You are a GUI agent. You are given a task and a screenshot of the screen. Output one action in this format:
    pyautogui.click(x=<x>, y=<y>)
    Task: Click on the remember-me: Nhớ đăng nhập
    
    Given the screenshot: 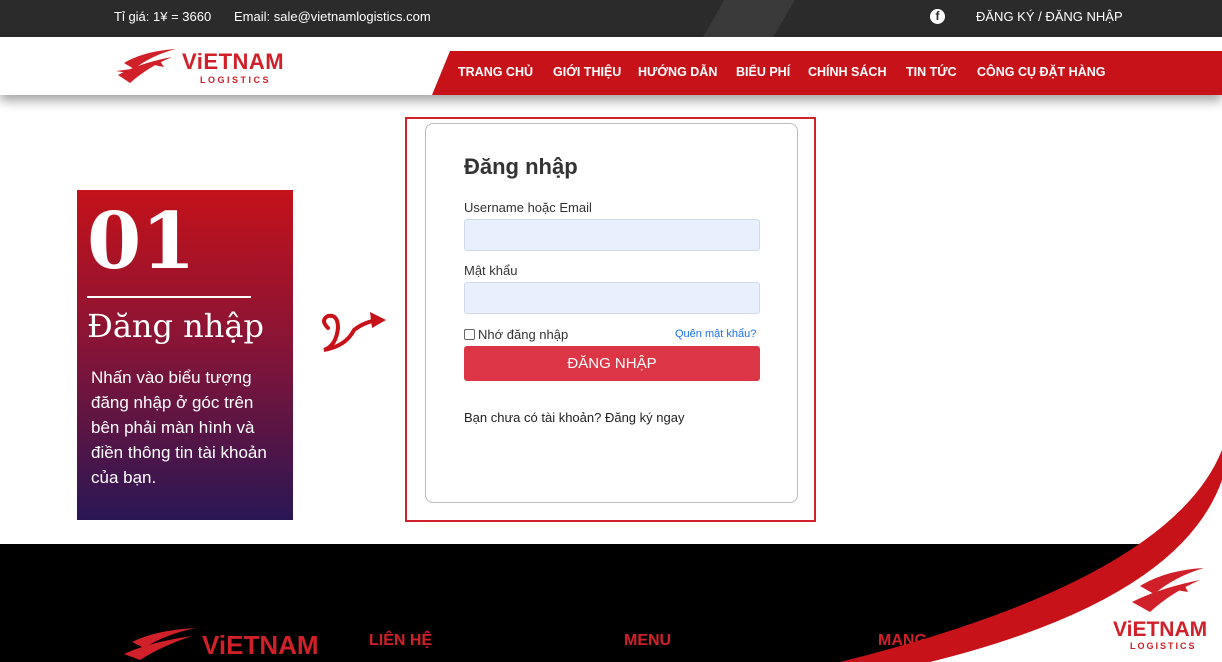 What is the action you would take?
    pyautogui.click(x=516, y=334)
    